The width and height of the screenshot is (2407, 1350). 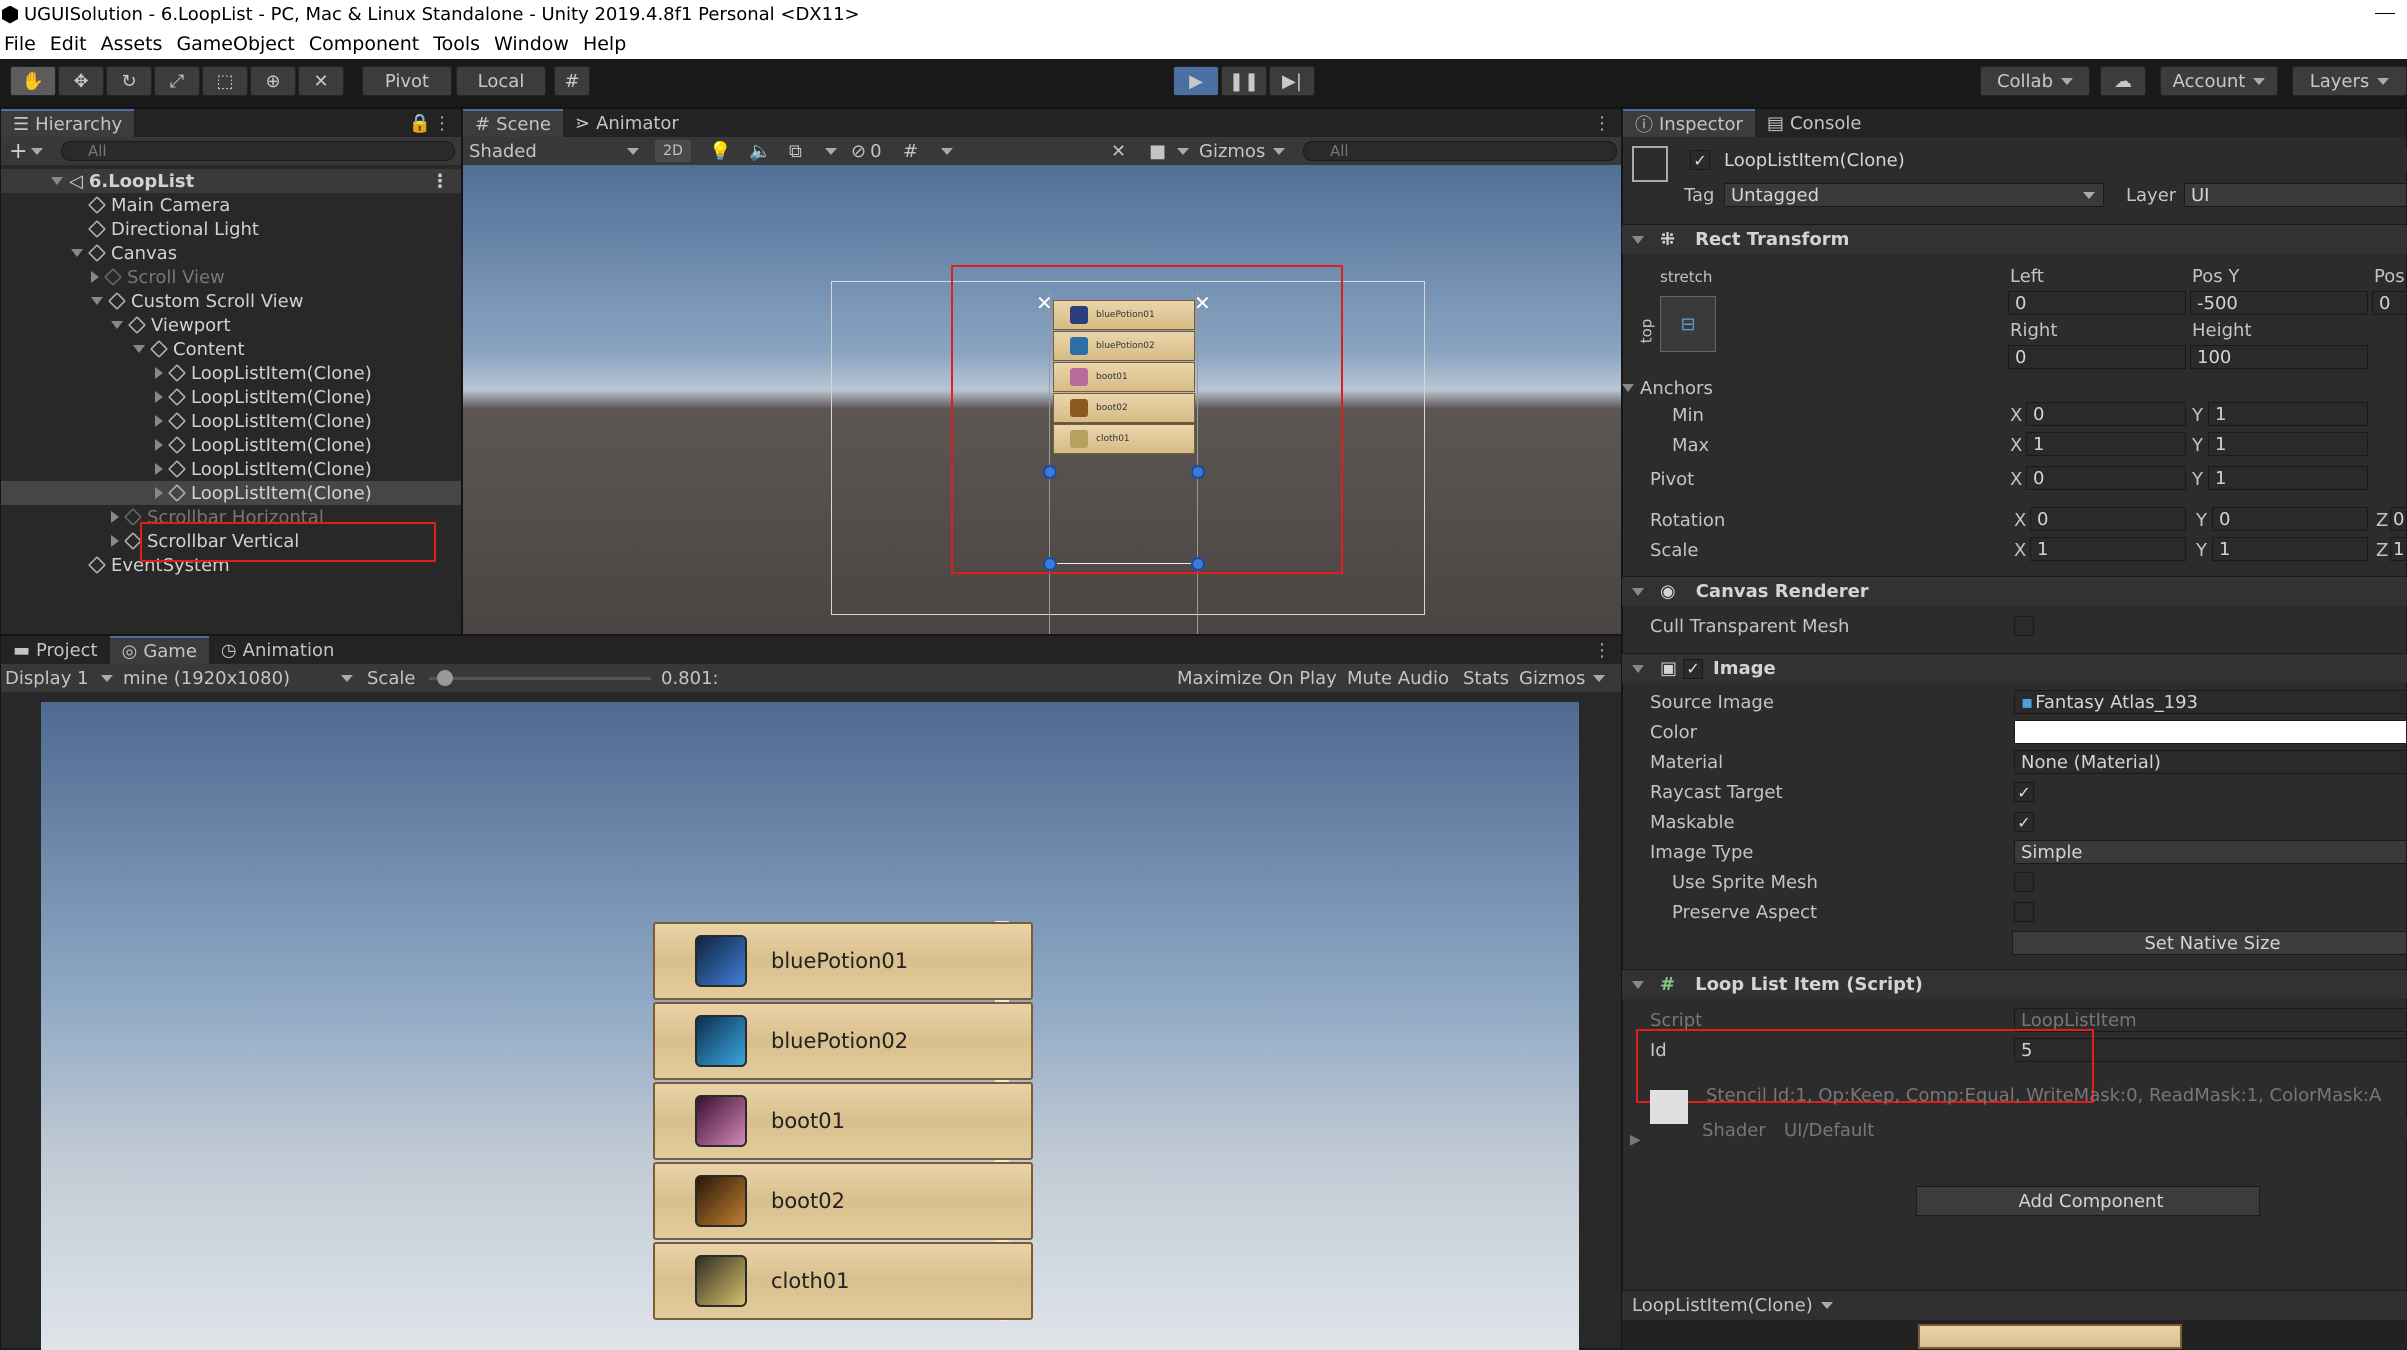 What do you see at coordinates (321, 81) in the screenshot?
I see `custom-tool-icon: ✕` at bounding box center [321, 81].